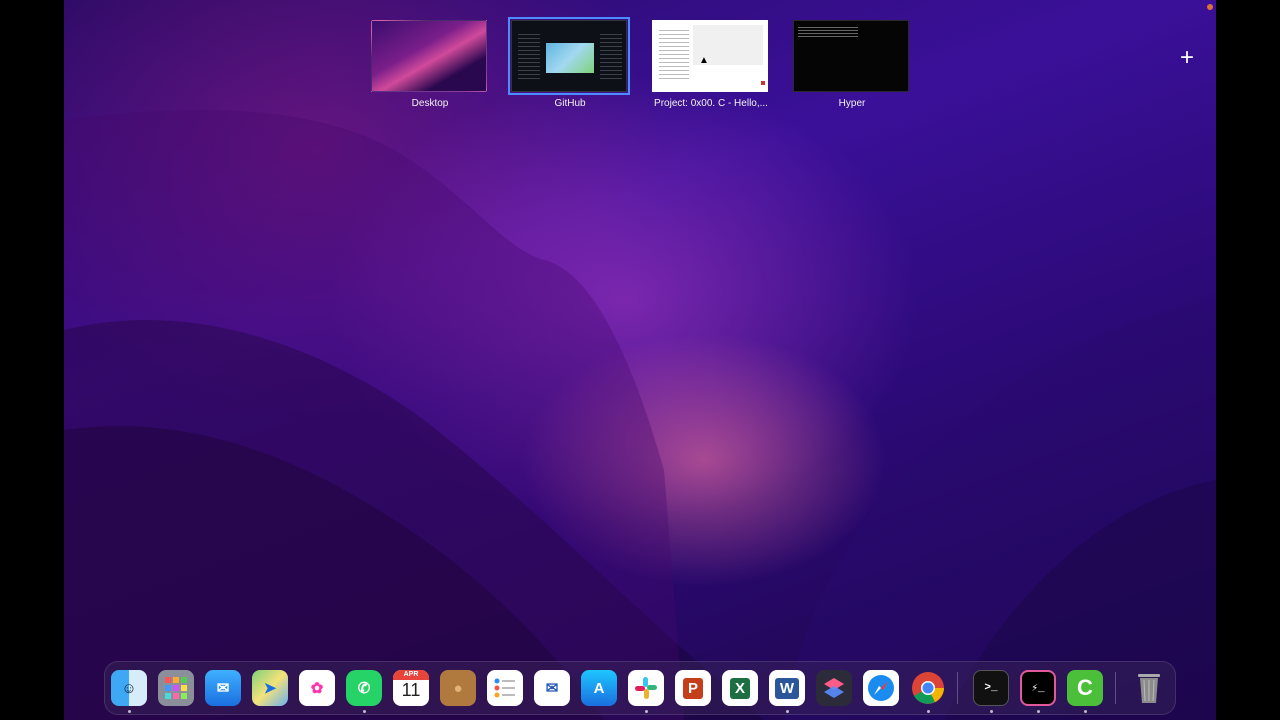 This screenshot has height=720, width=1280. I want to click on dock: ☺ ✉ ➤ ✿ ✆ APR 11 ● ✉ A P X W >_ ⚡_ C, so click(640, 688).